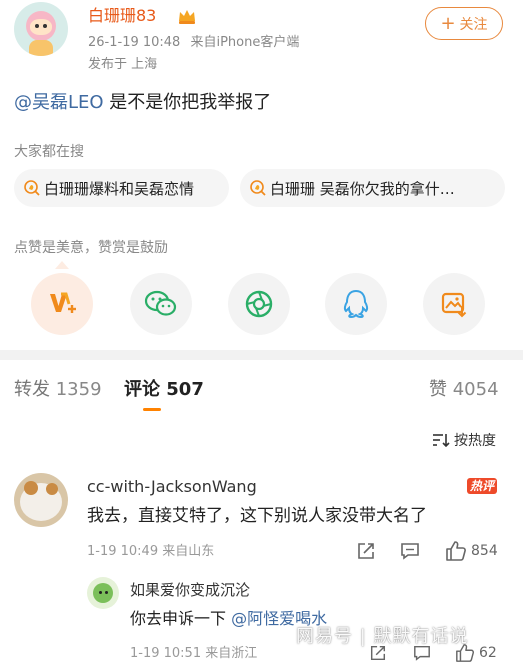  I want to click on share-wechat-button, so click(161, 304).